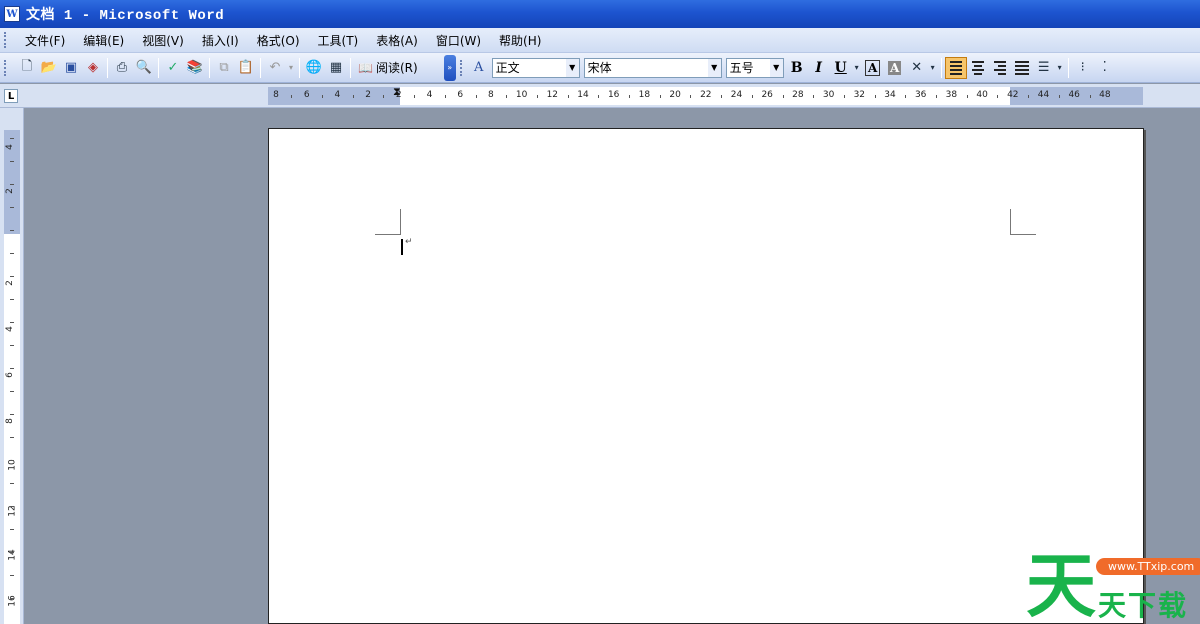 Image resolution: width=1200 pixels, height=624 pixels. Describe the element at coordinates (1013, 95) in the screenshot. I see `ruler-label: 42` at that location.